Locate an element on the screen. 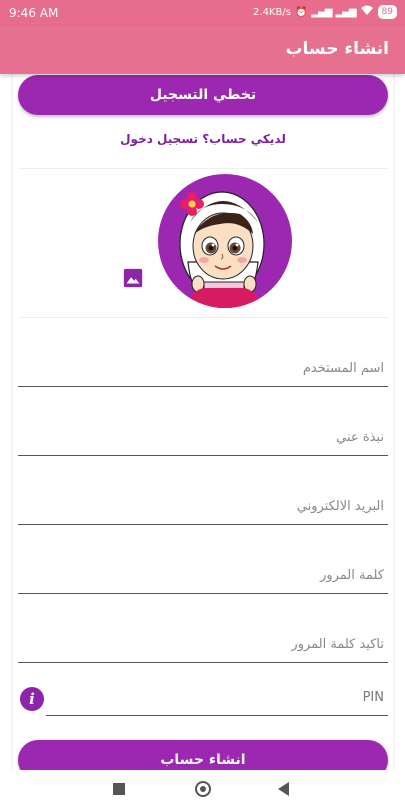 This screenshot has height=810, width=405. password-input is located at coordinates (203, 575).